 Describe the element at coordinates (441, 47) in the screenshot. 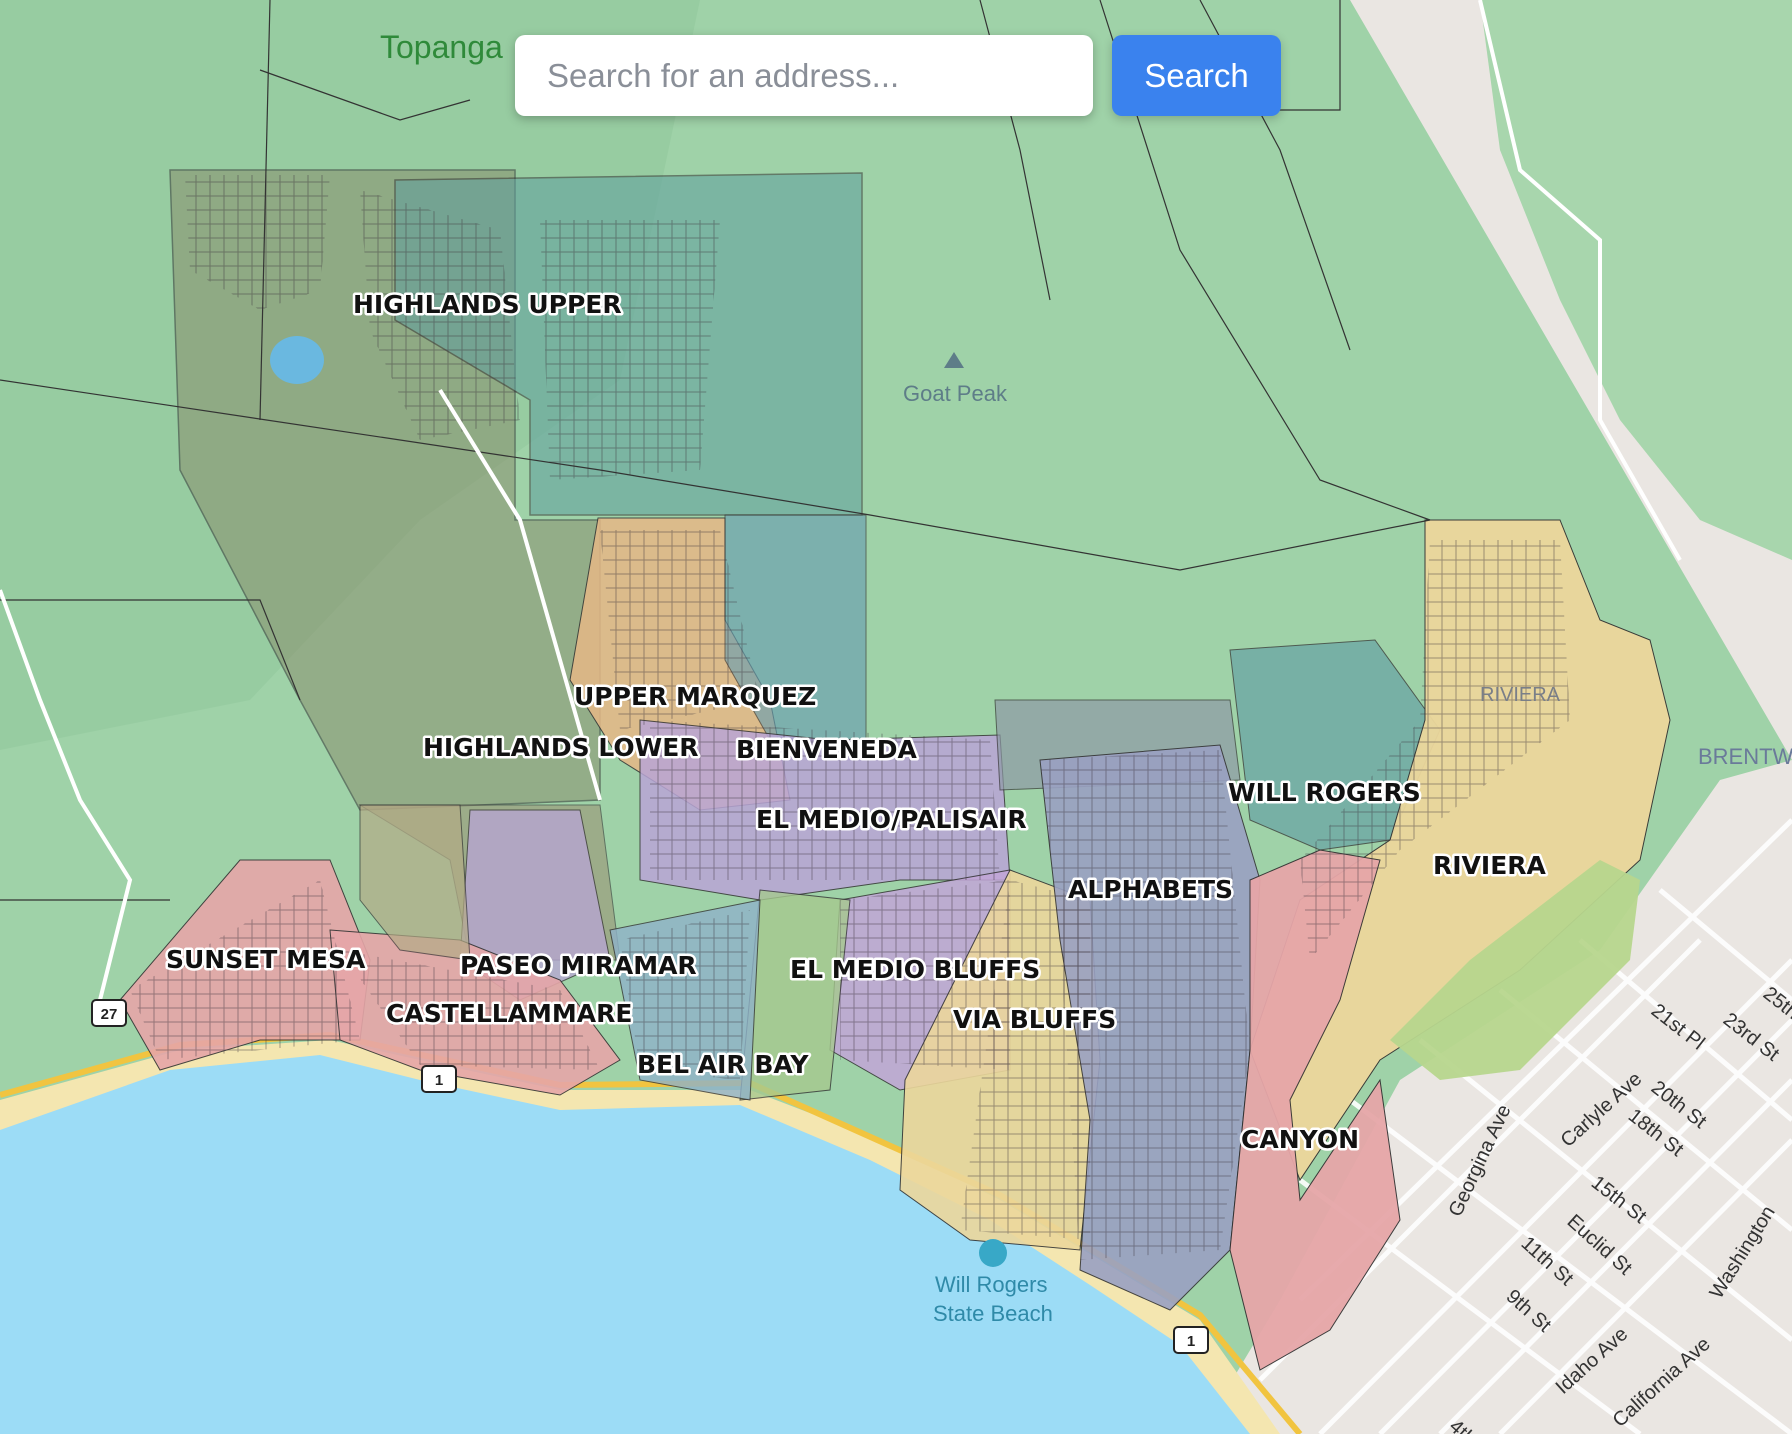

I see `topanga-label: Topanga` at that location.